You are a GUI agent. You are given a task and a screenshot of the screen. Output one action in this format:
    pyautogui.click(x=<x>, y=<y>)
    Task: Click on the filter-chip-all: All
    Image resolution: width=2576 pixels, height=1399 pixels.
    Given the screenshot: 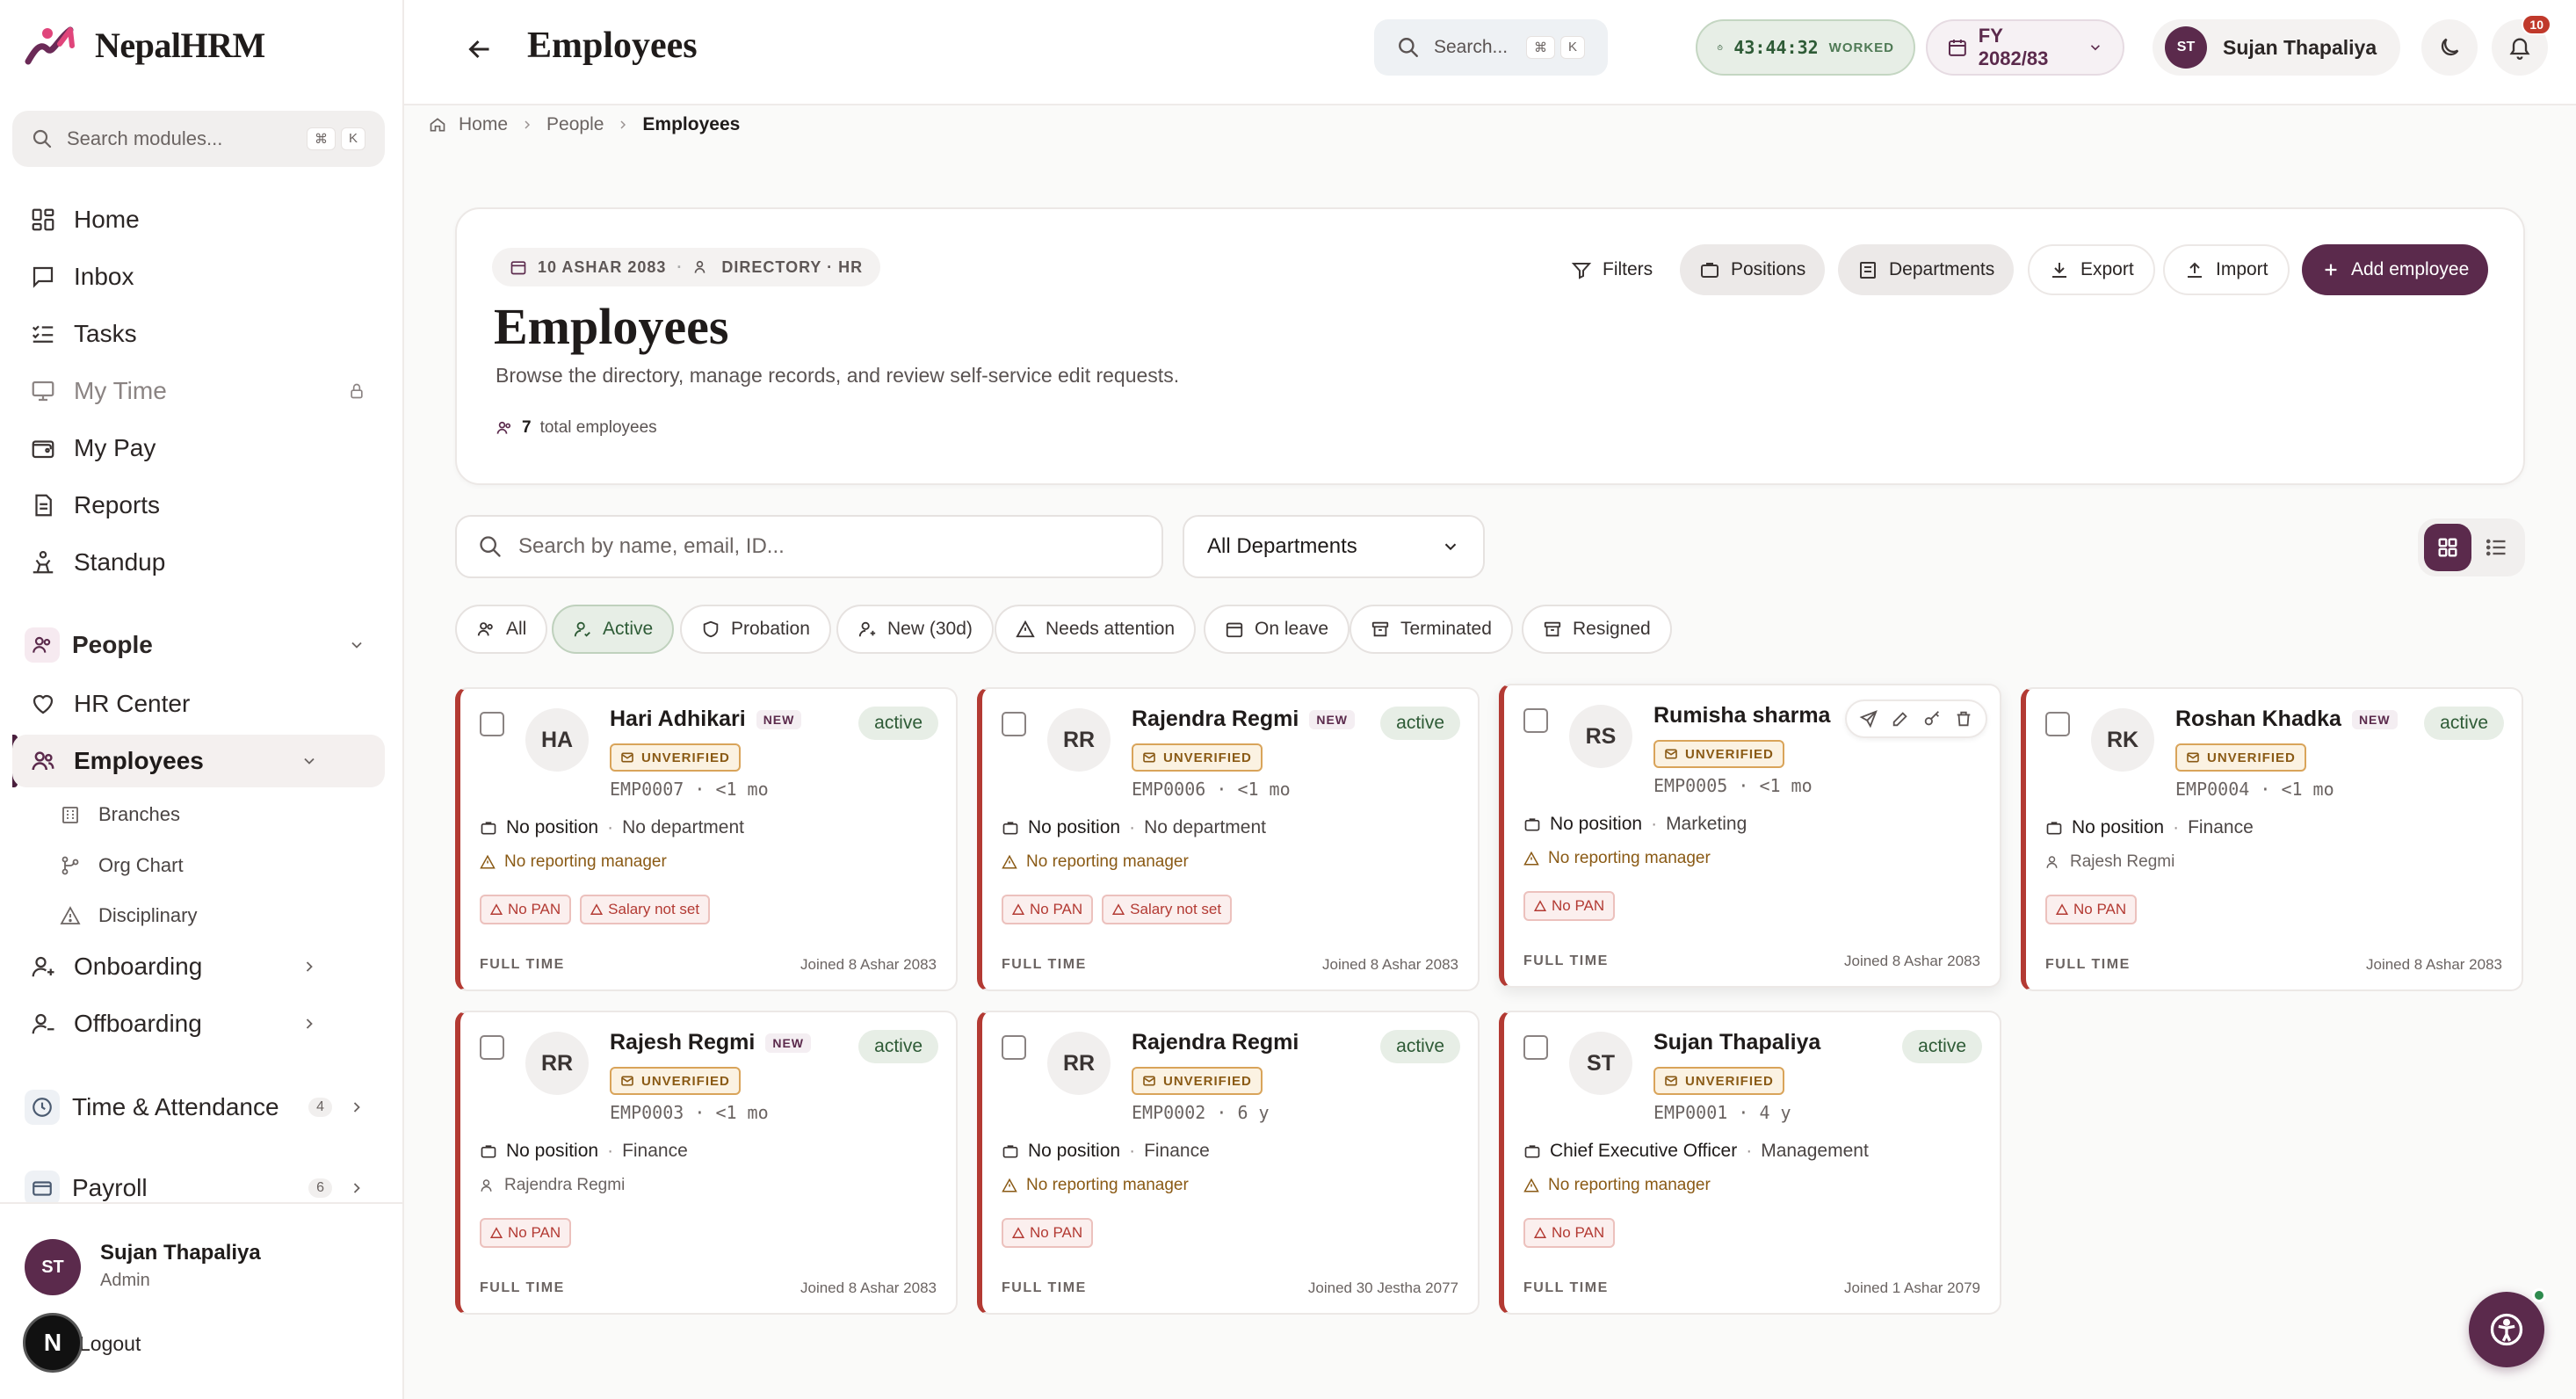 What is the action you would take?
    pyautogui.click(x=501, y=629)
    